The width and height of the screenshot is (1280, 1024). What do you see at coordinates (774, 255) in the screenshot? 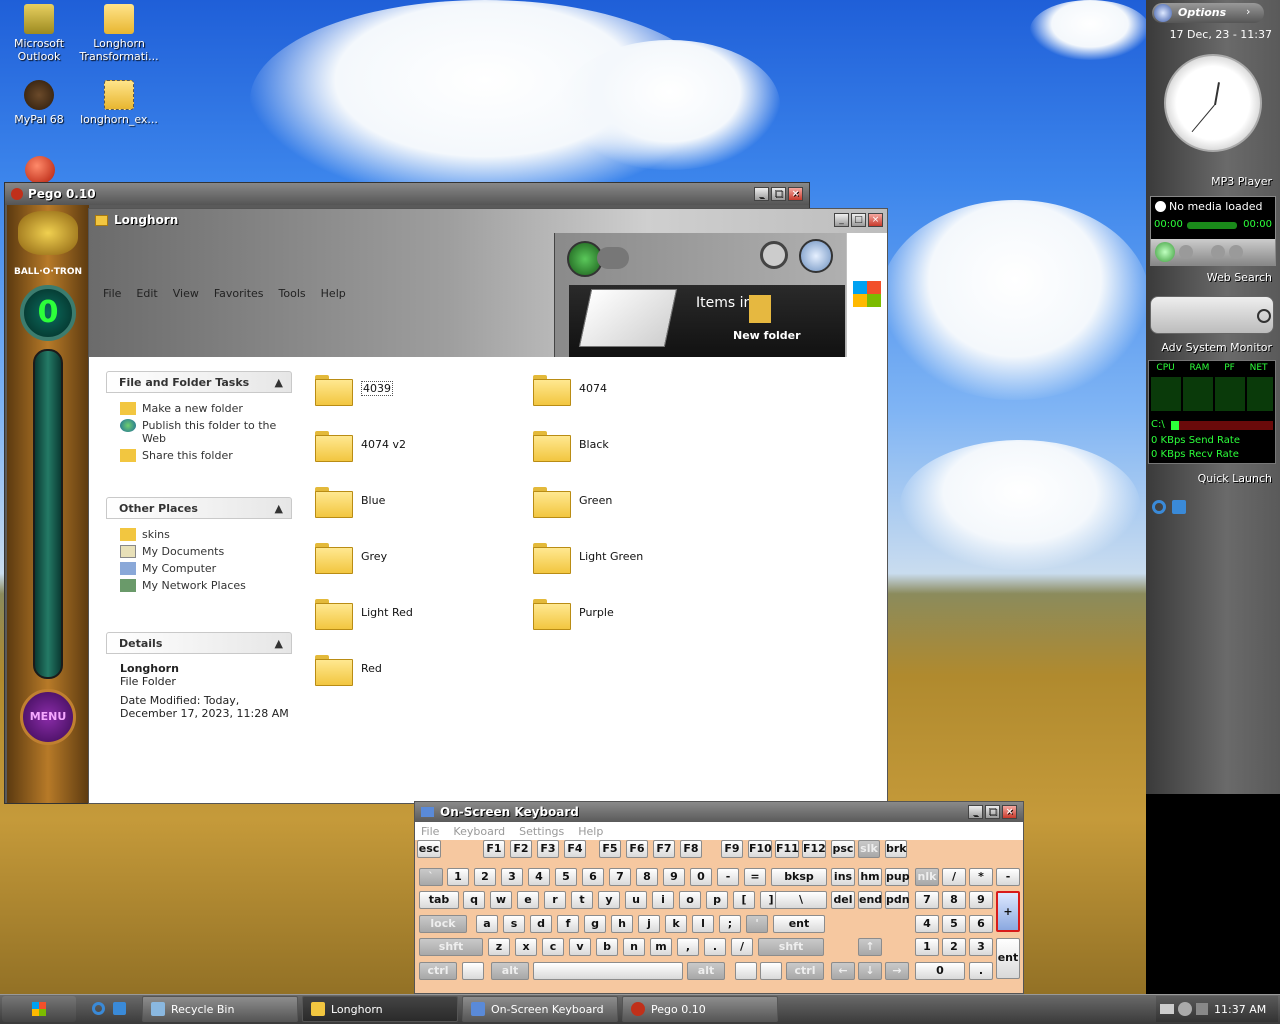
I see `search-icon` at bounding box center [774, 255].